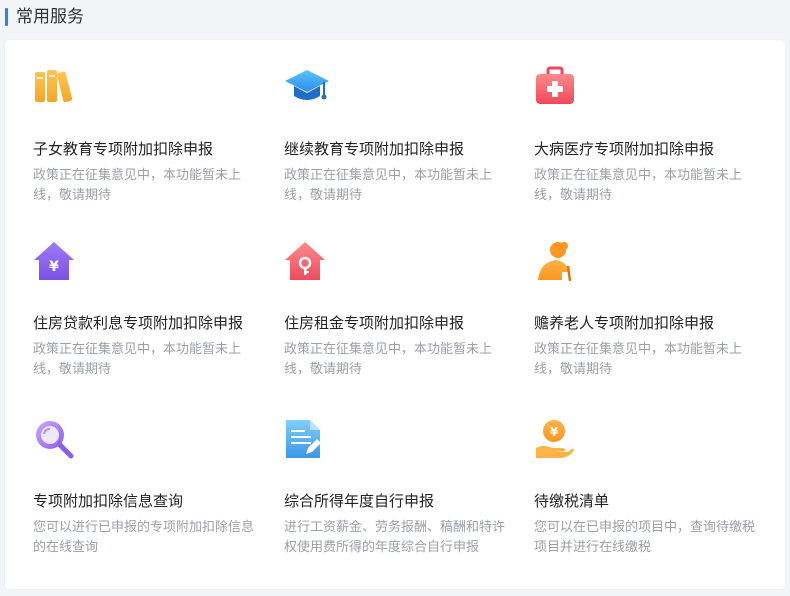 Image resolution: width=790 pixels, height=596 pixels. I want to click on section-accent-bar, so click(6, 17).